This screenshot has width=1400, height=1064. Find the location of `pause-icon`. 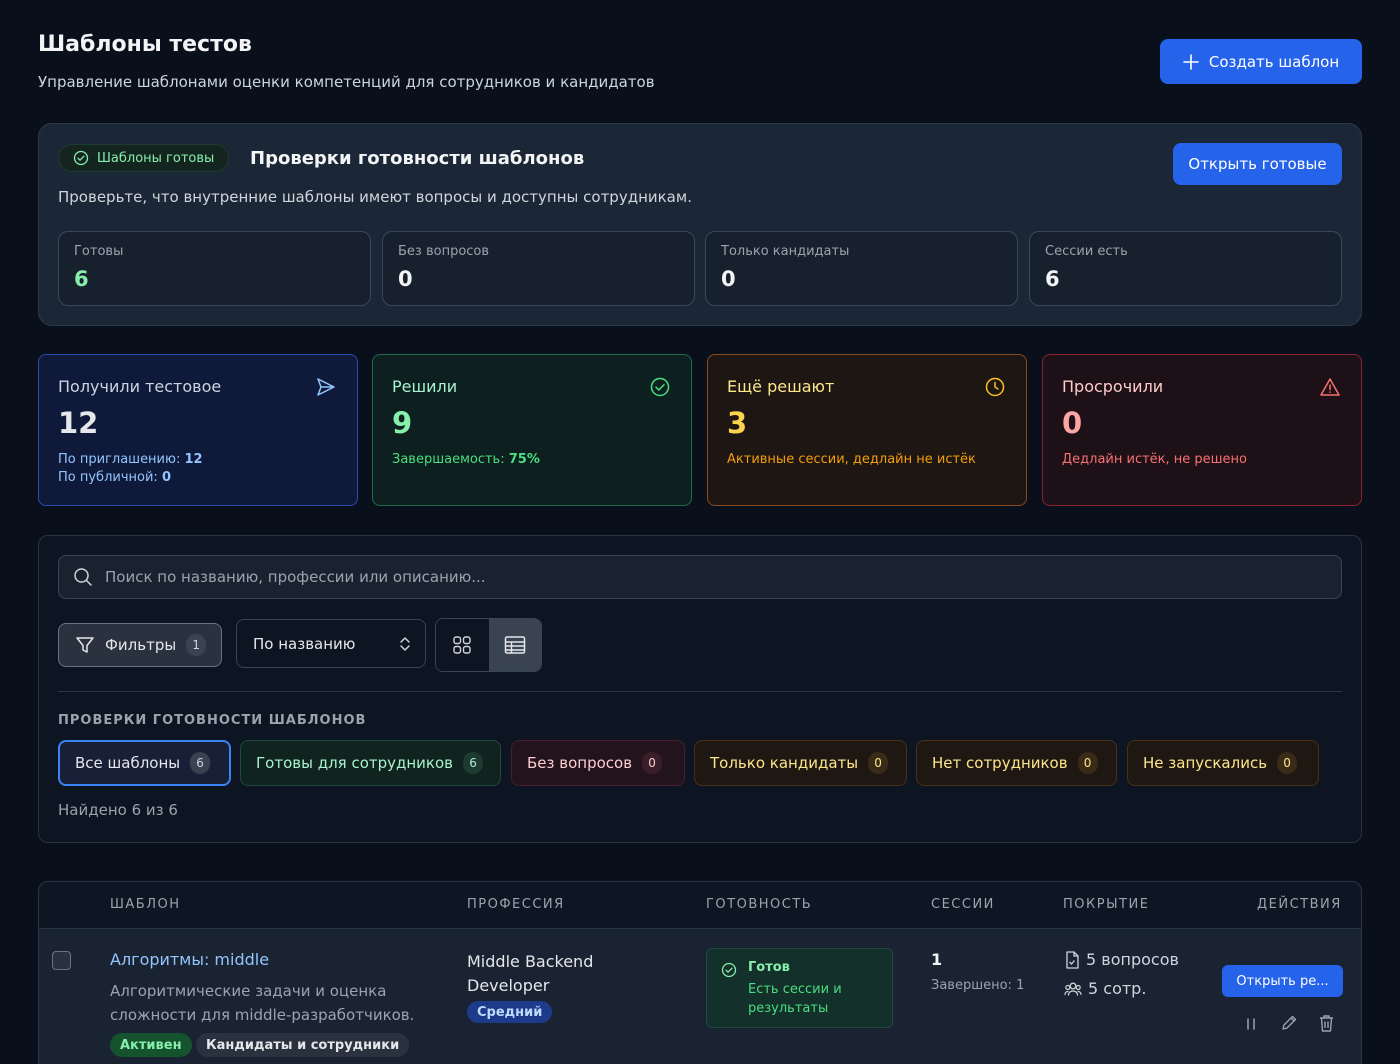

pause-icon is located at coordinates (1251, 1024).